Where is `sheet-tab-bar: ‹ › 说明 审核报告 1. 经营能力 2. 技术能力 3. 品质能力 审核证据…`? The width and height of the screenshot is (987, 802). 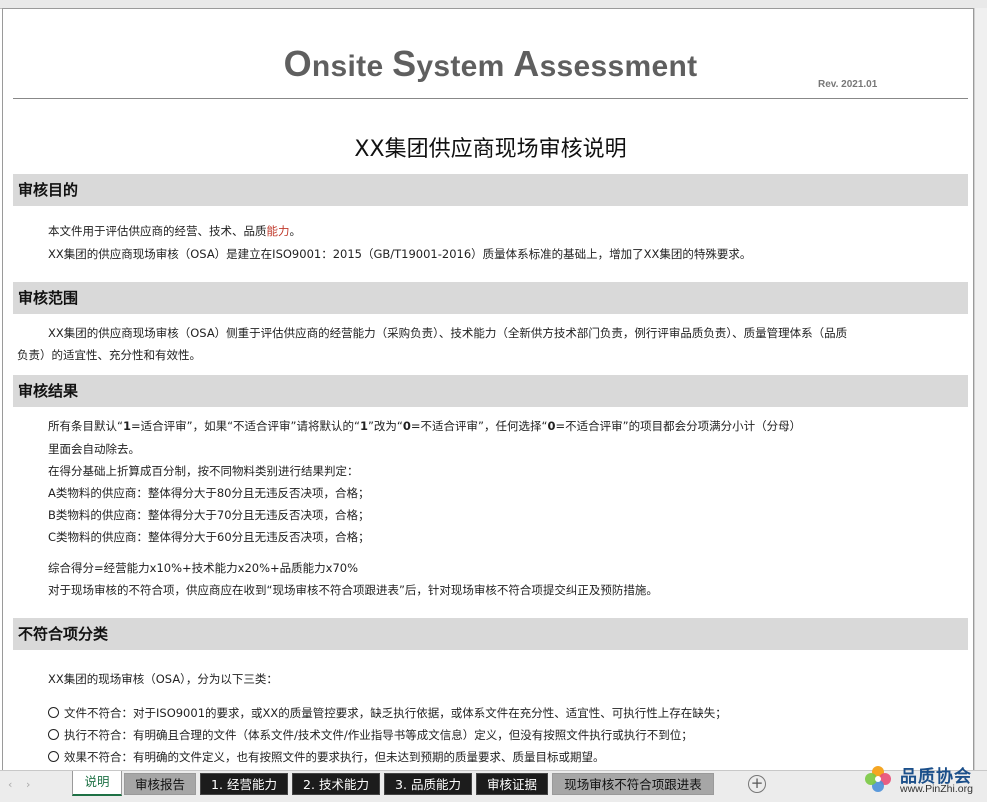
sheet-tab-bar: ‹ › 说明 审核报告 1. 经营能力 2. 技术能力 3. 品质能力 审核证据… is located at coordinates (493, 786).